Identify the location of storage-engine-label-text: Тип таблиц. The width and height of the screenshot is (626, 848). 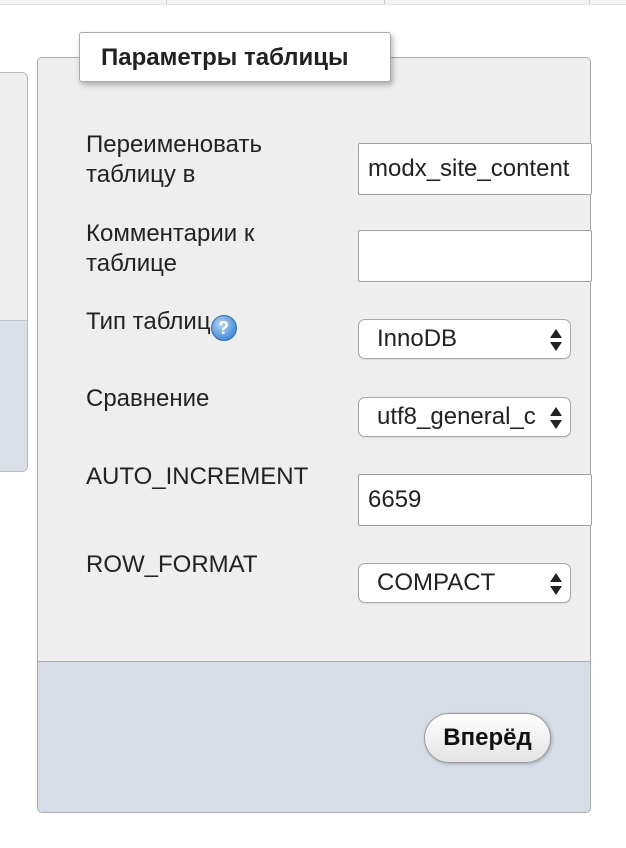
(148, 321).